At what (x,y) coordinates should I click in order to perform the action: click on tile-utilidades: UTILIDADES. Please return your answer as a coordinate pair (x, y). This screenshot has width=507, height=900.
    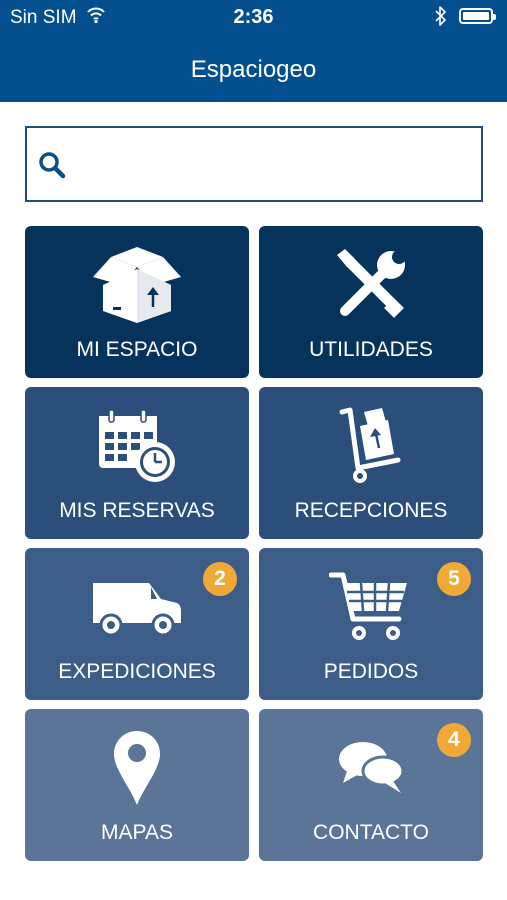
    Looking at the image, I should click on (371, 302).